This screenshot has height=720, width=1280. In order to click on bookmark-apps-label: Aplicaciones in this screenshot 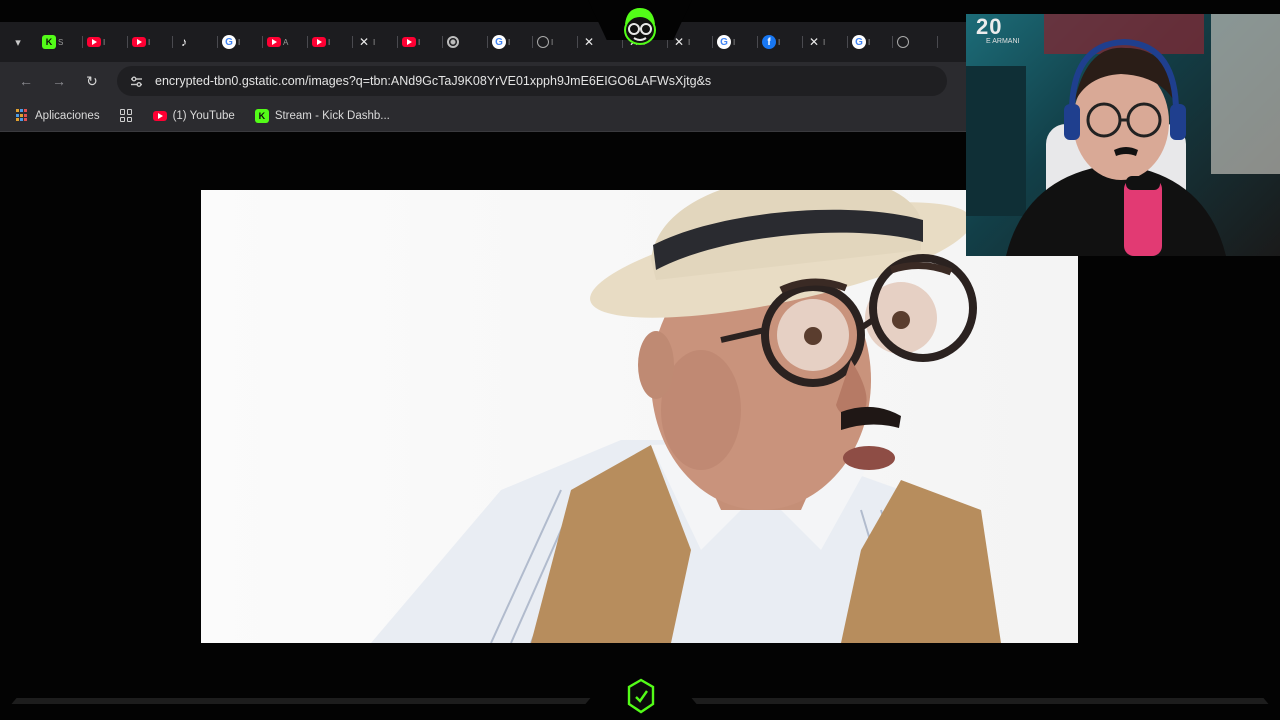, I will do `click(67, 115)`.